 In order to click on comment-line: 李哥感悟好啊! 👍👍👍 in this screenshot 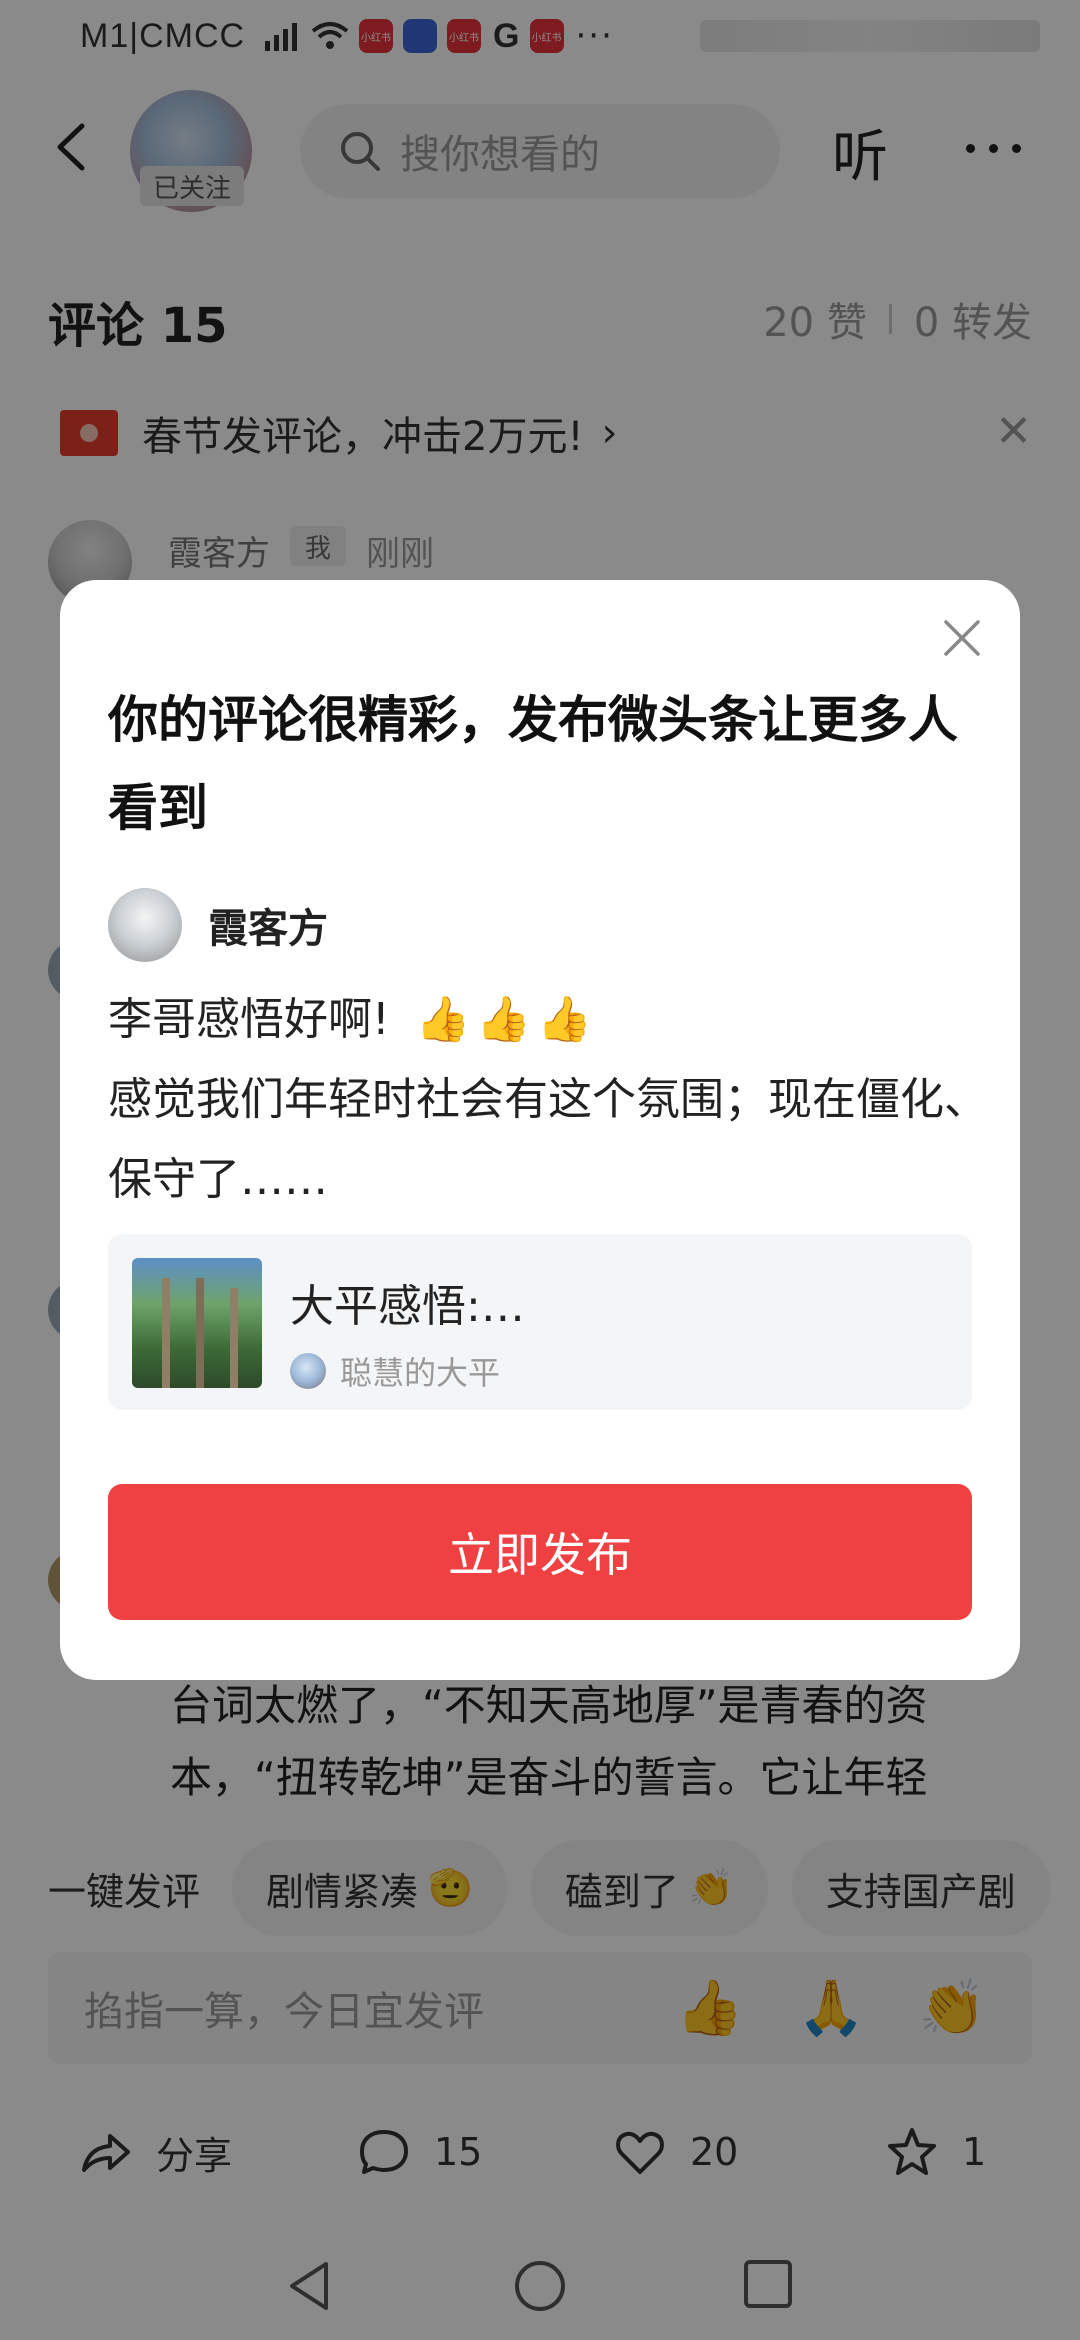, I will do `click(553, 1020)`.